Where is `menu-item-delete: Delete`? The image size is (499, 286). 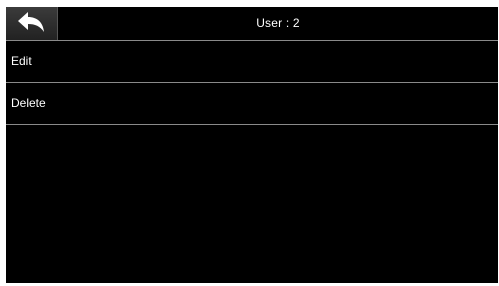
menu-item-delete: Delete is located at coordinates (252, 104).